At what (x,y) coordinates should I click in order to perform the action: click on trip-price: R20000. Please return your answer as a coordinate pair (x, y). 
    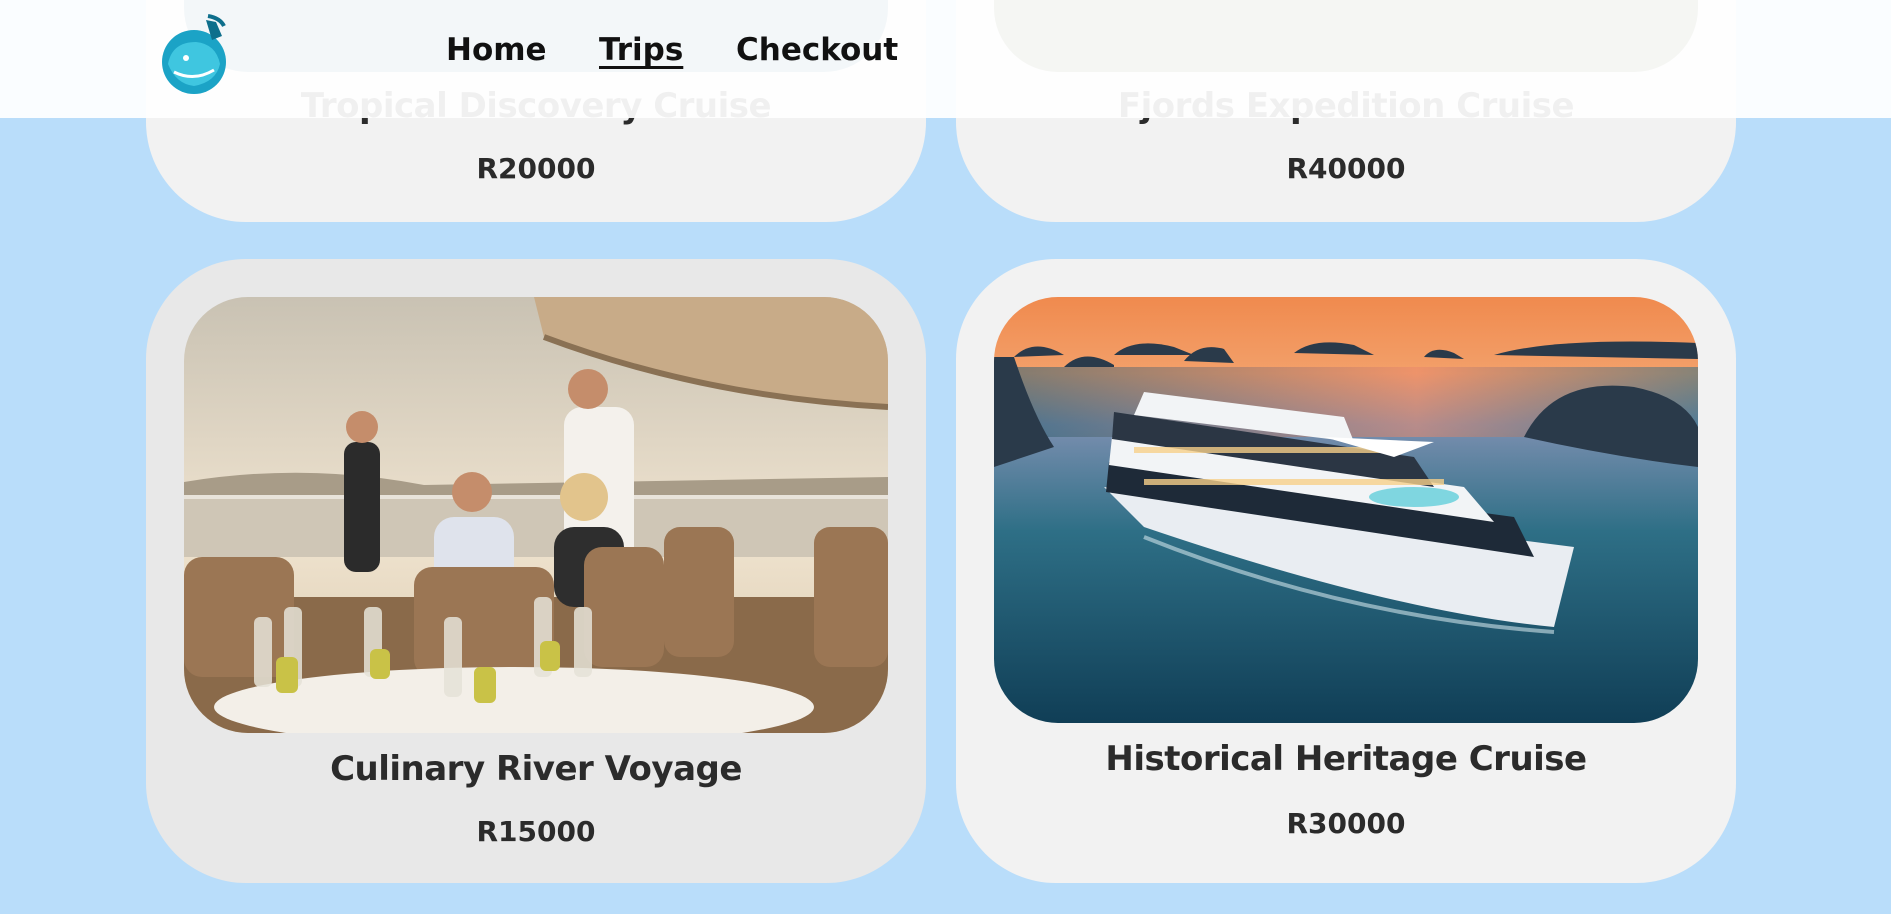
    Looking at the image, I should click on (536, 168).